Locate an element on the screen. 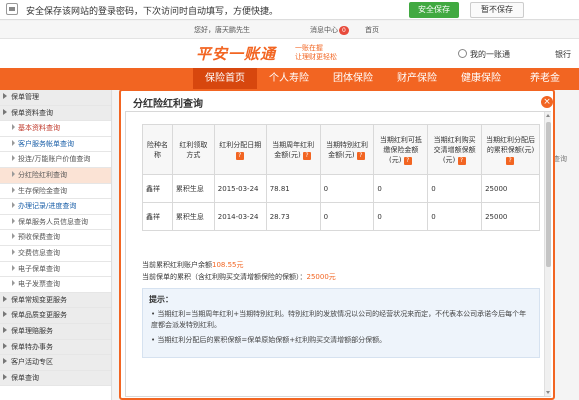 This screenshot has height=400, width=579. sidebar-item: 投连/万能账户价值查询 is located at coordinates (55, 160).